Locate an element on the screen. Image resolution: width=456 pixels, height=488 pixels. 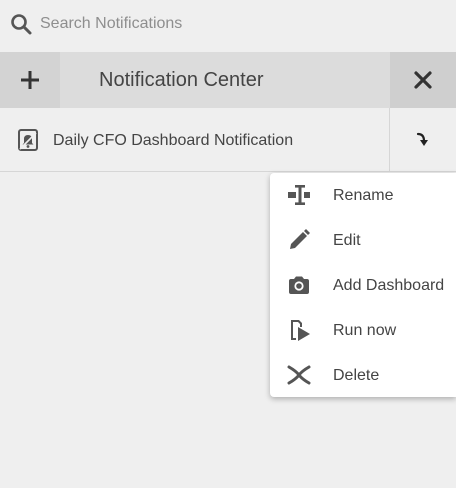
menu-item-label: Delete is located at coordinates (356, 375).